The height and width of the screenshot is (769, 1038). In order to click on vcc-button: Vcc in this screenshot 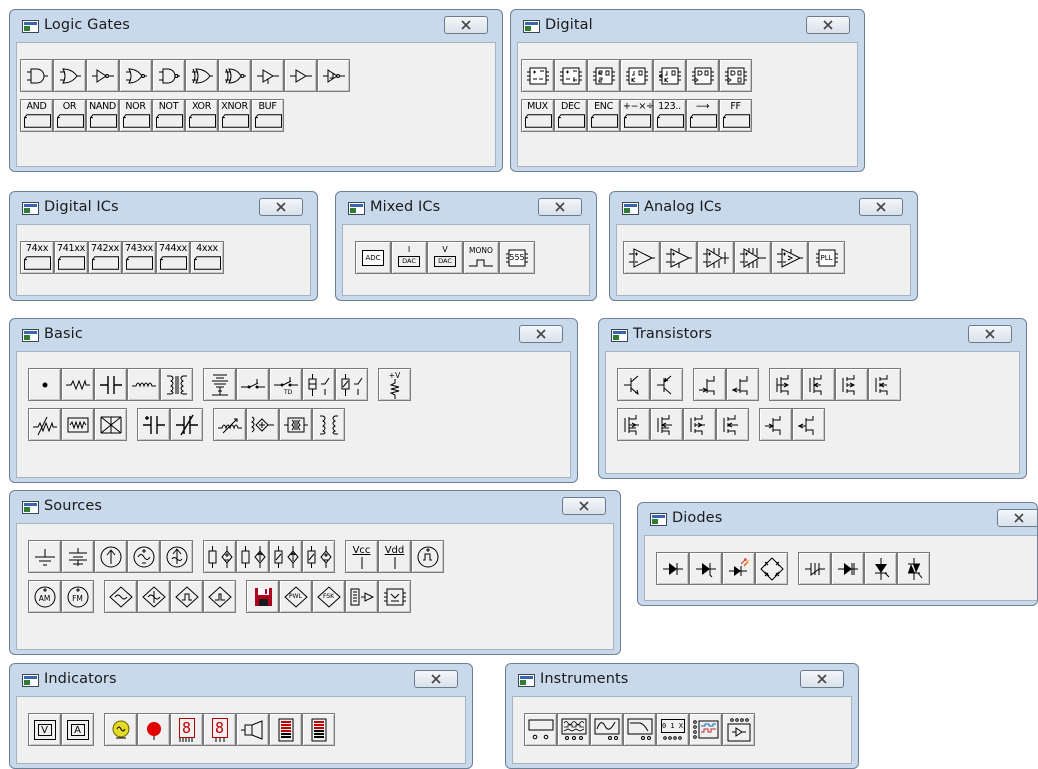, I will do `click(361, 556)`.